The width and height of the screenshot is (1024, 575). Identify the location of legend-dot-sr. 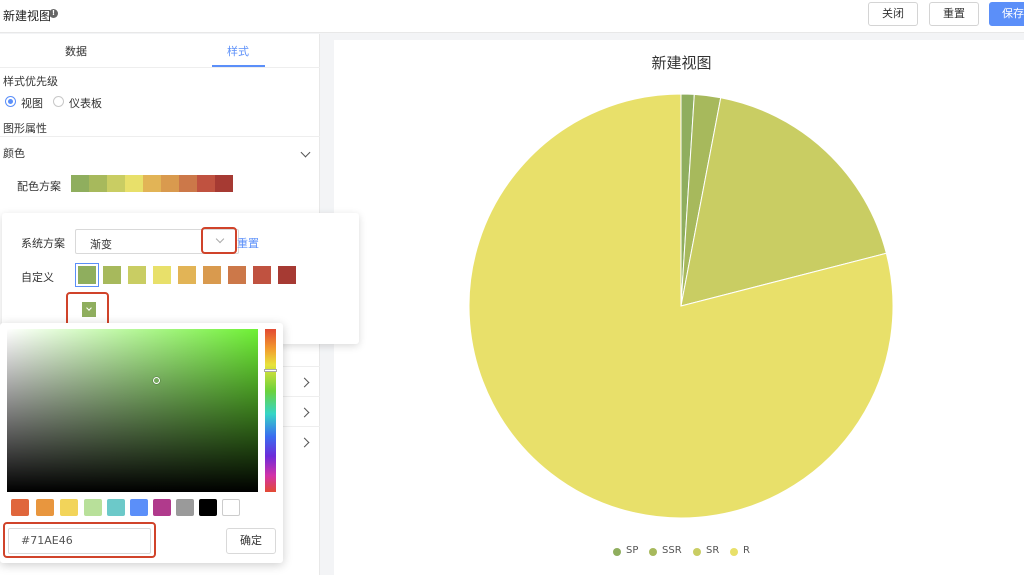
(697, 552).